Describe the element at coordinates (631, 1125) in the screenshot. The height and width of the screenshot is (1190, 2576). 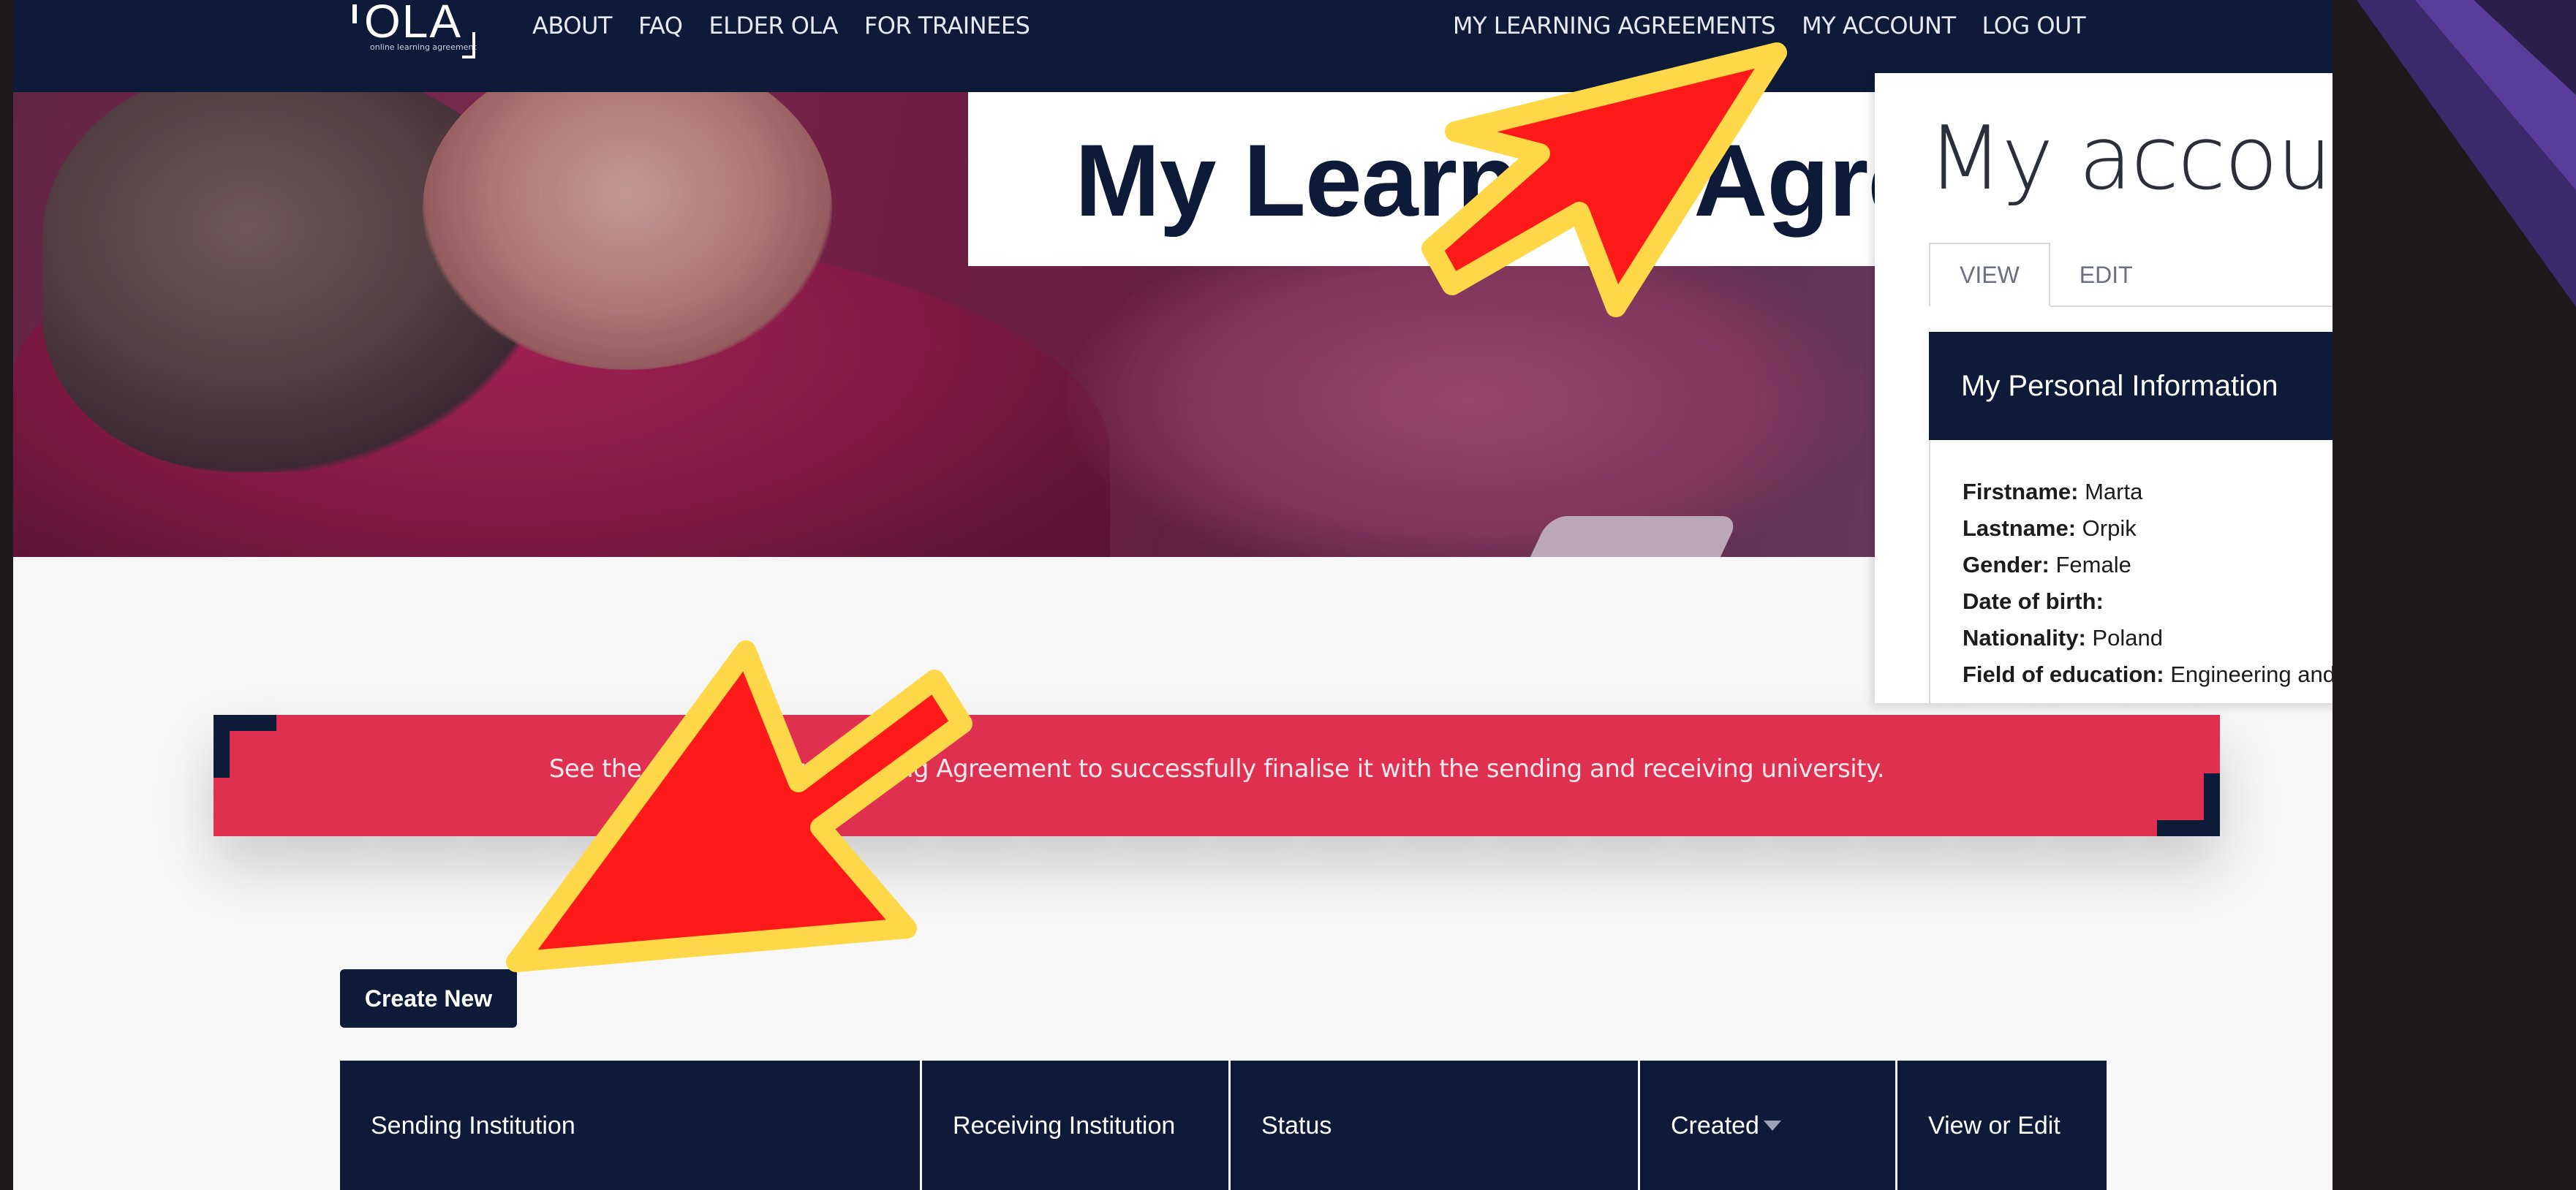
I see `column-sending-institution: Sending Institution` at that location.